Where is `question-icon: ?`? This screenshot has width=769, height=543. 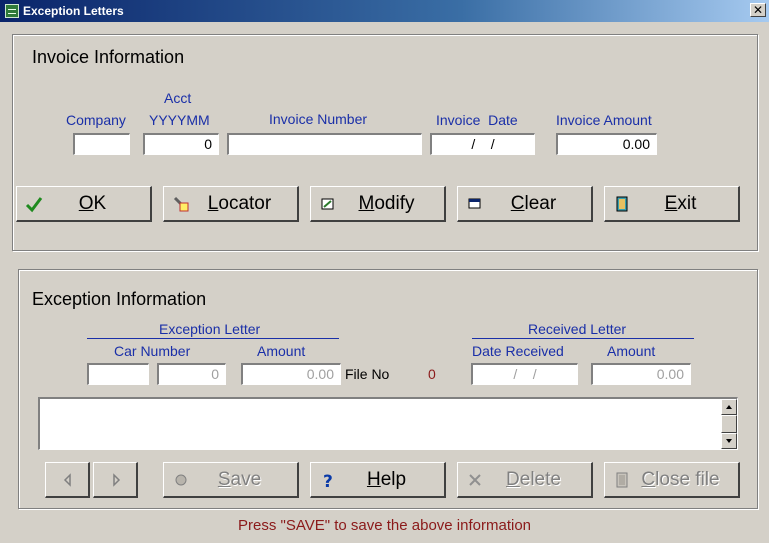 question-icon: ? is located at coordinates (328, 480).